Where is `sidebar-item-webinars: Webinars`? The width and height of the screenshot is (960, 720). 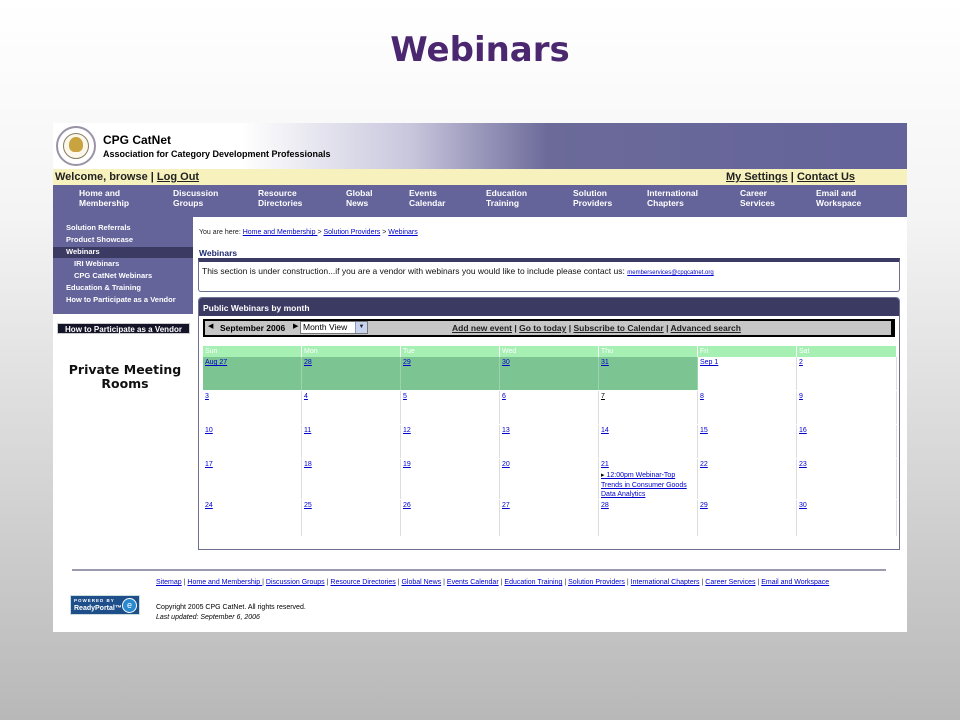 sidebar-item-webinars: Webinars is located at coordinates (83, 251).